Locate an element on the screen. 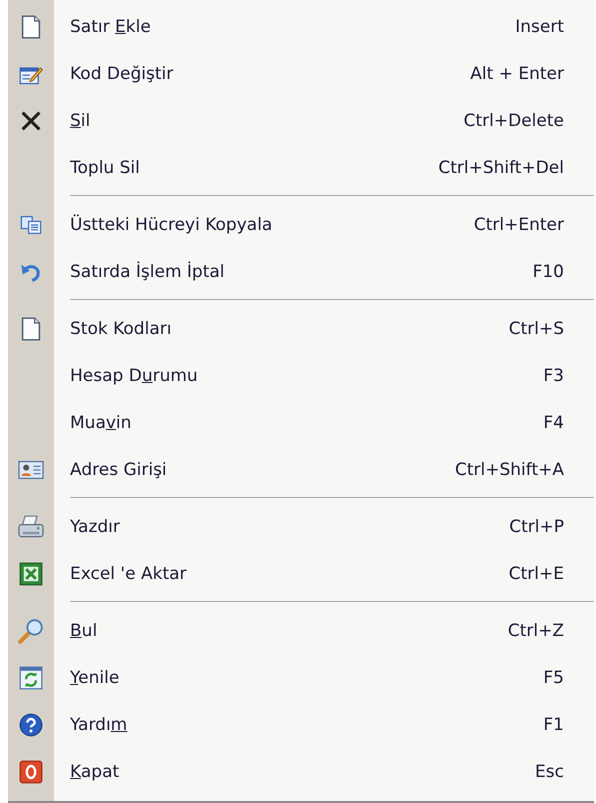  printer-icon is located at coordinates (31, 526).